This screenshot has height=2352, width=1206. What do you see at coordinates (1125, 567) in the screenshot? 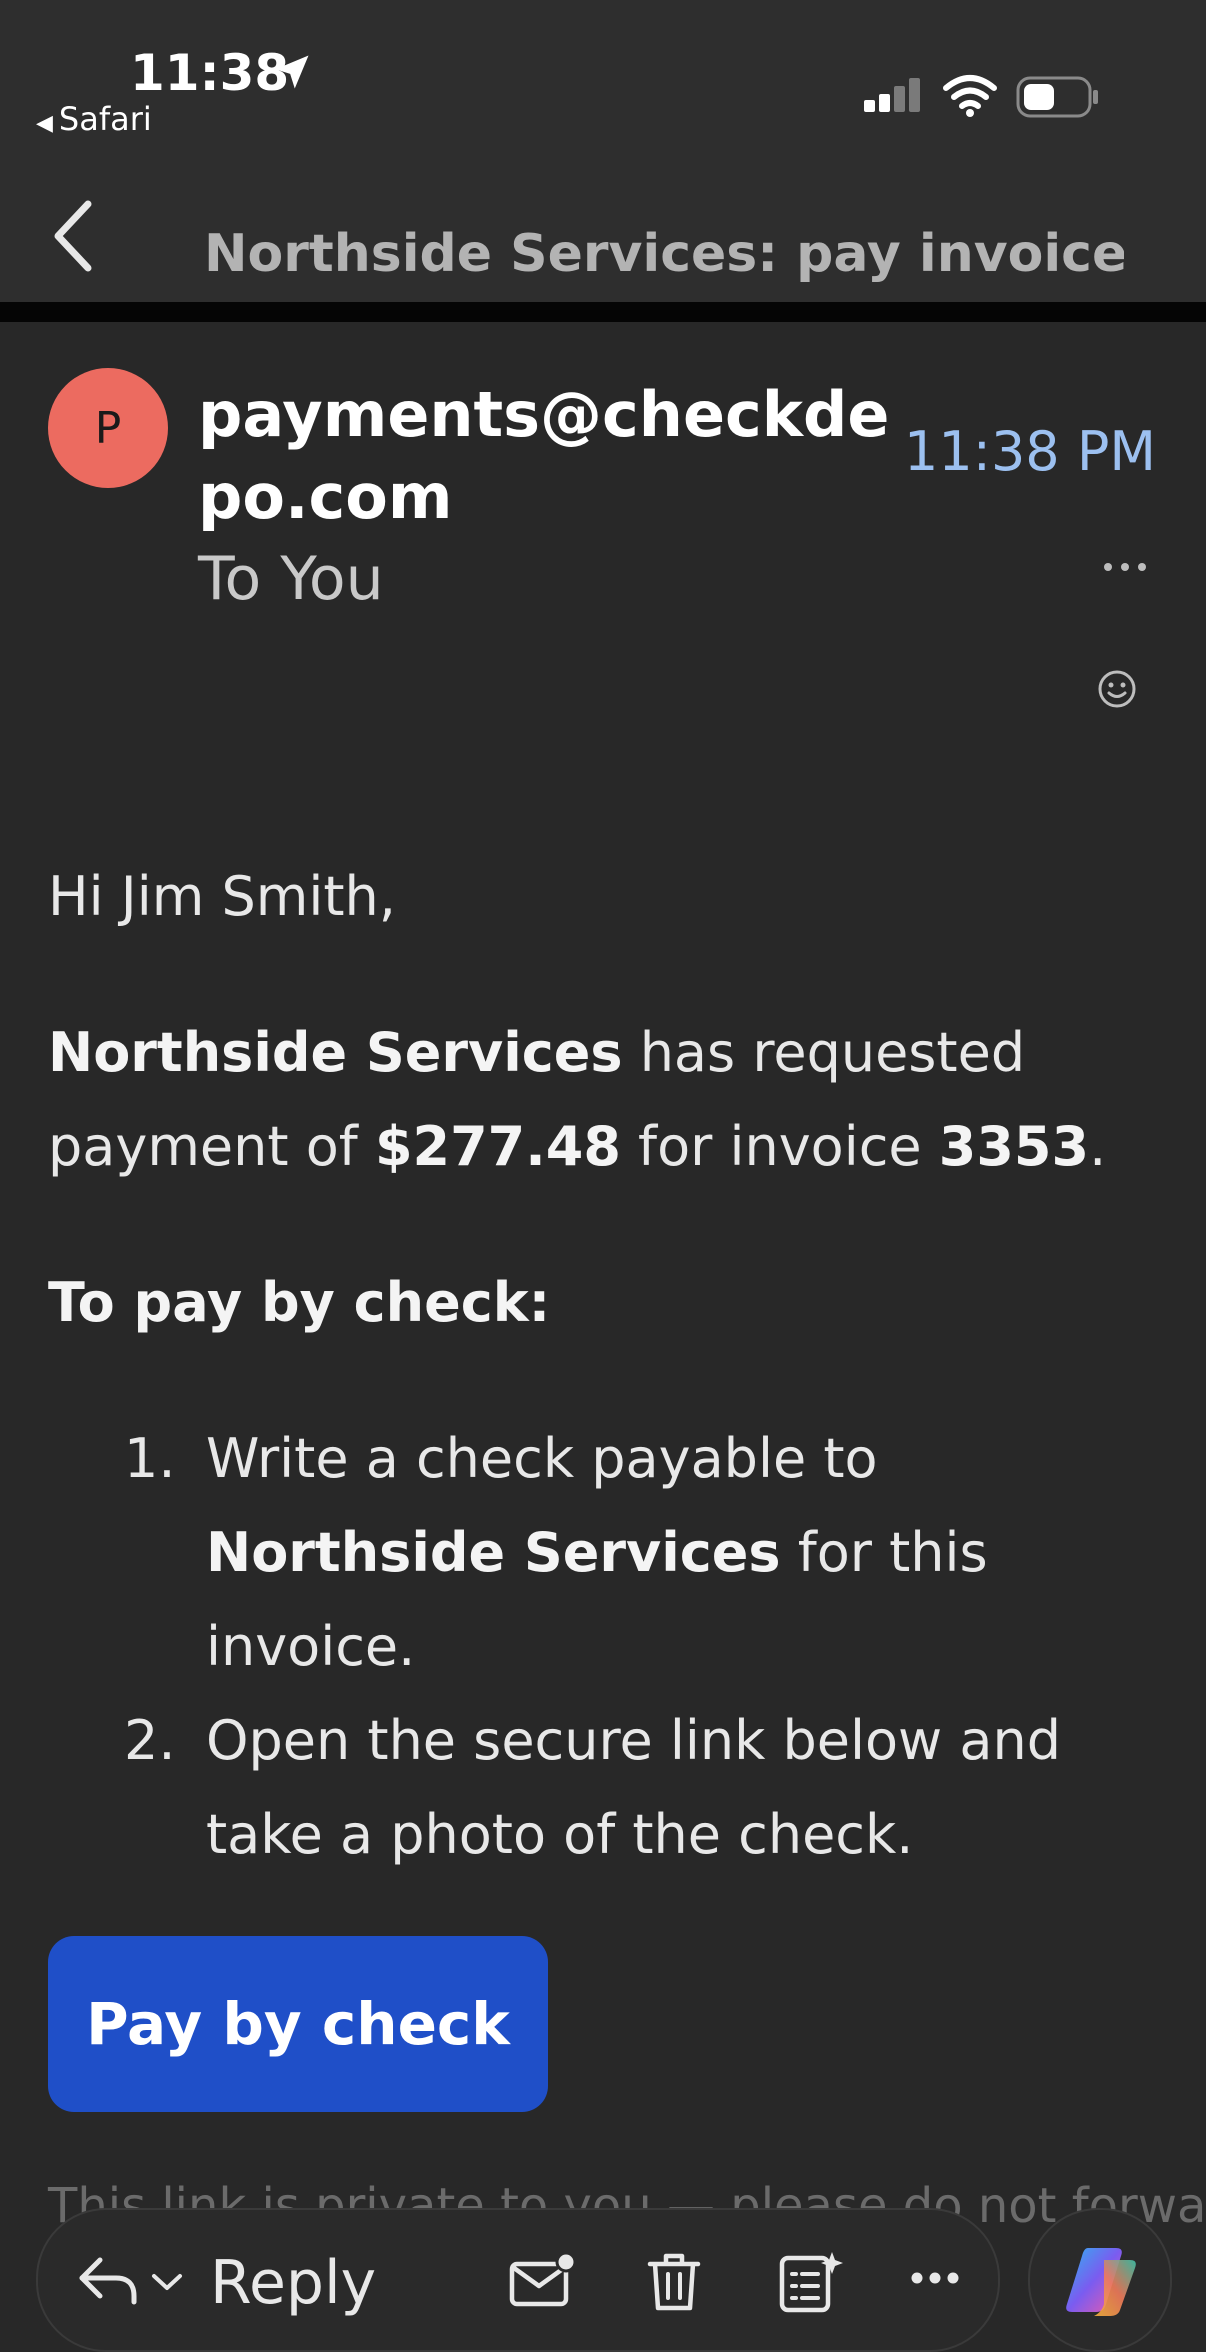
I see `more-options-icon` at bounding box center [1125, 567].